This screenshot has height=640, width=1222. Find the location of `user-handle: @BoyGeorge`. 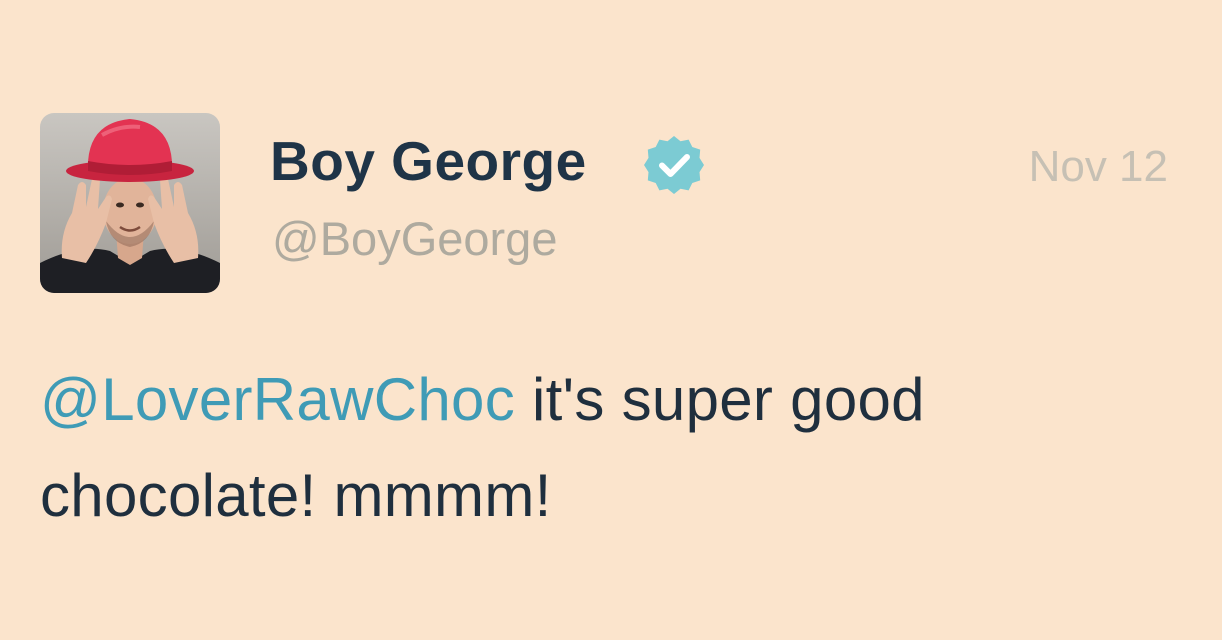

user-handle: @BoyGeorge is located at coordinates (414, 238).